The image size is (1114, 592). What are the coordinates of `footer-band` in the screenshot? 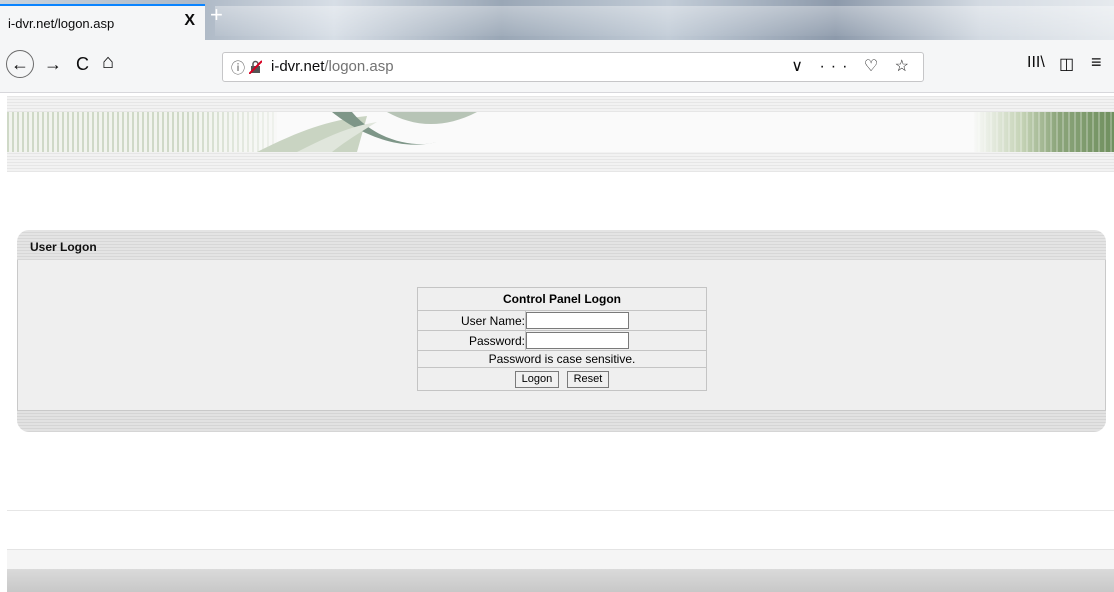 It's located at (560, 559).